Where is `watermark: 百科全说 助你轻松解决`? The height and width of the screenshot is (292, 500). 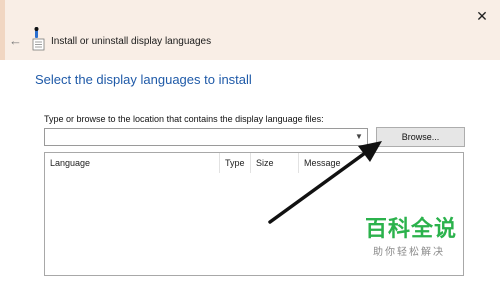 watermark: 百科全说 助你轻松解决 is located at coordinates (415, 237).